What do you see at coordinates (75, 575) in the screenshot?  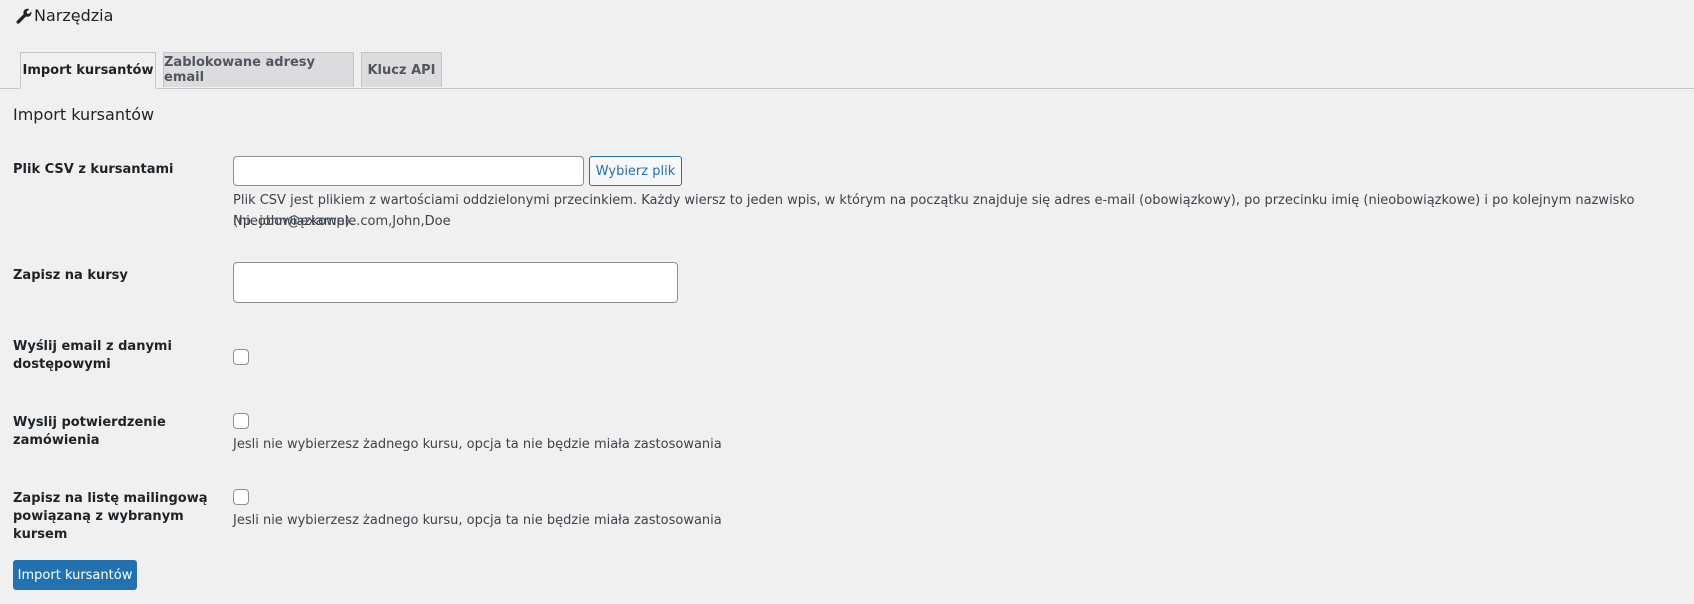 I see `import-submit-button: Import kursantów` at bounding box center [75, 575].